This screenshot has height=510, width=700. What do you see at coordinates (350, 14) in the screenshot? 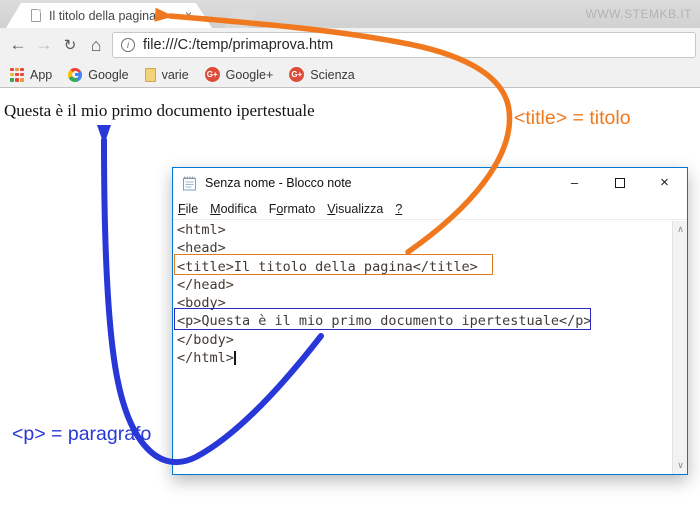
I see `tab-strip: Il titolo della pagina × WWW.STEMKB.IT` at bounding box center [350, 14].